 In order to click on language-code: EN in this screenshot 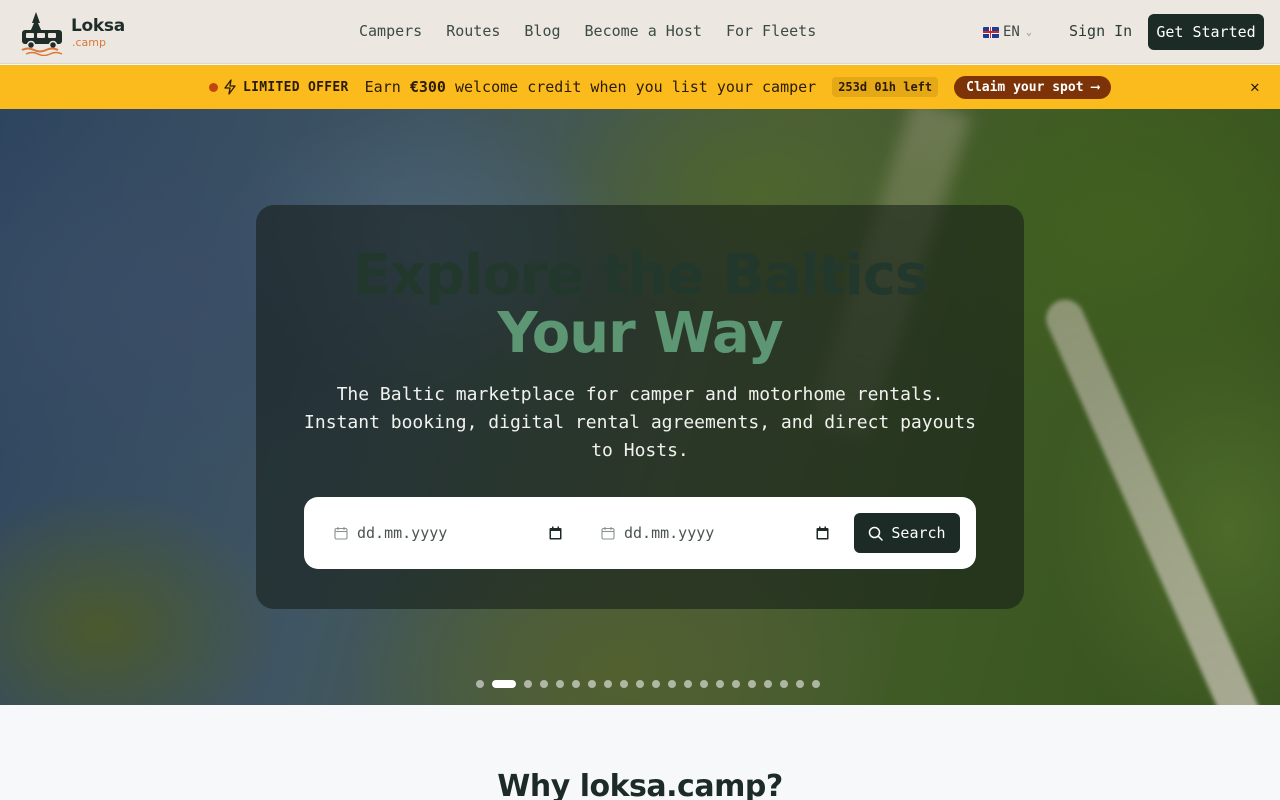, I will do `click(1011, 32)`.